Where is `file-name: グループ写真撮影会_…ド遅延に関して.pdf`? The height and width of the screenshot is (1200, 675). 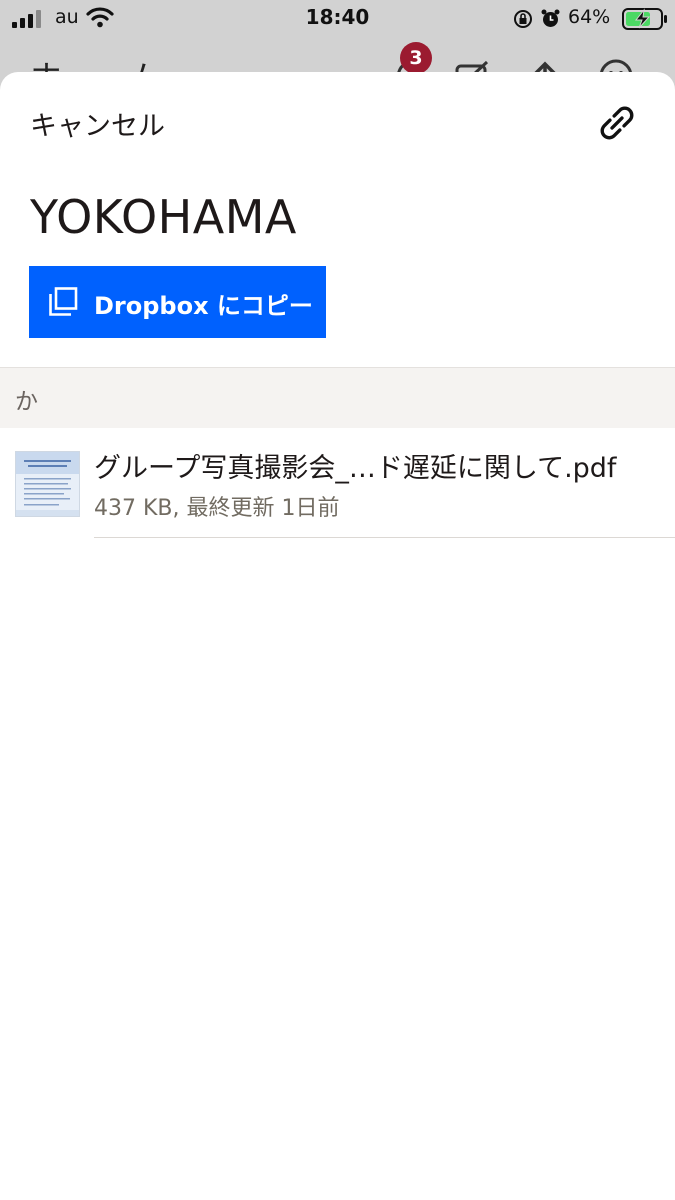
file-name: グループ写真撮影会_…ド遅延に関して.pdf is located at coordinates (355, 468).